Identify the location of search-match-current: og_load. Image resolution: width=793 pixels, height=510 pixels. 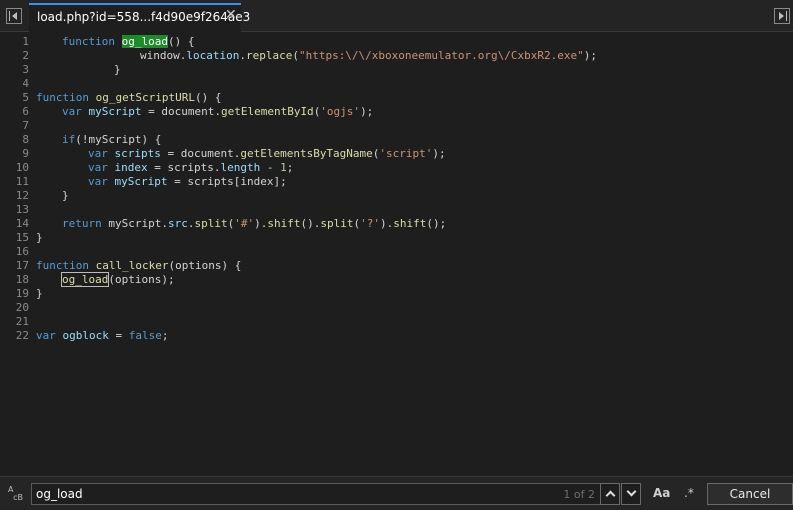
(144, 41).